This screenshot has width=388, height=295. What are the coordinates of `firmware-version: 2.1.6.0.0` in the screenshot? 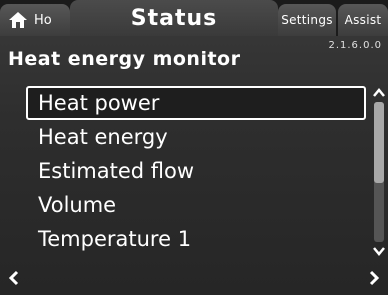 It's located at (355, 45).